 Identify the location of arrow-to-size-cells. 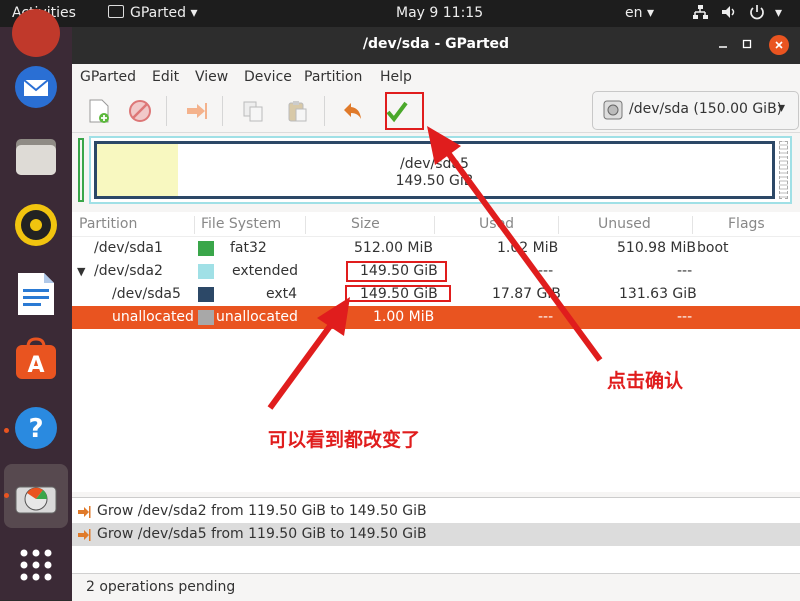
(308, 353).